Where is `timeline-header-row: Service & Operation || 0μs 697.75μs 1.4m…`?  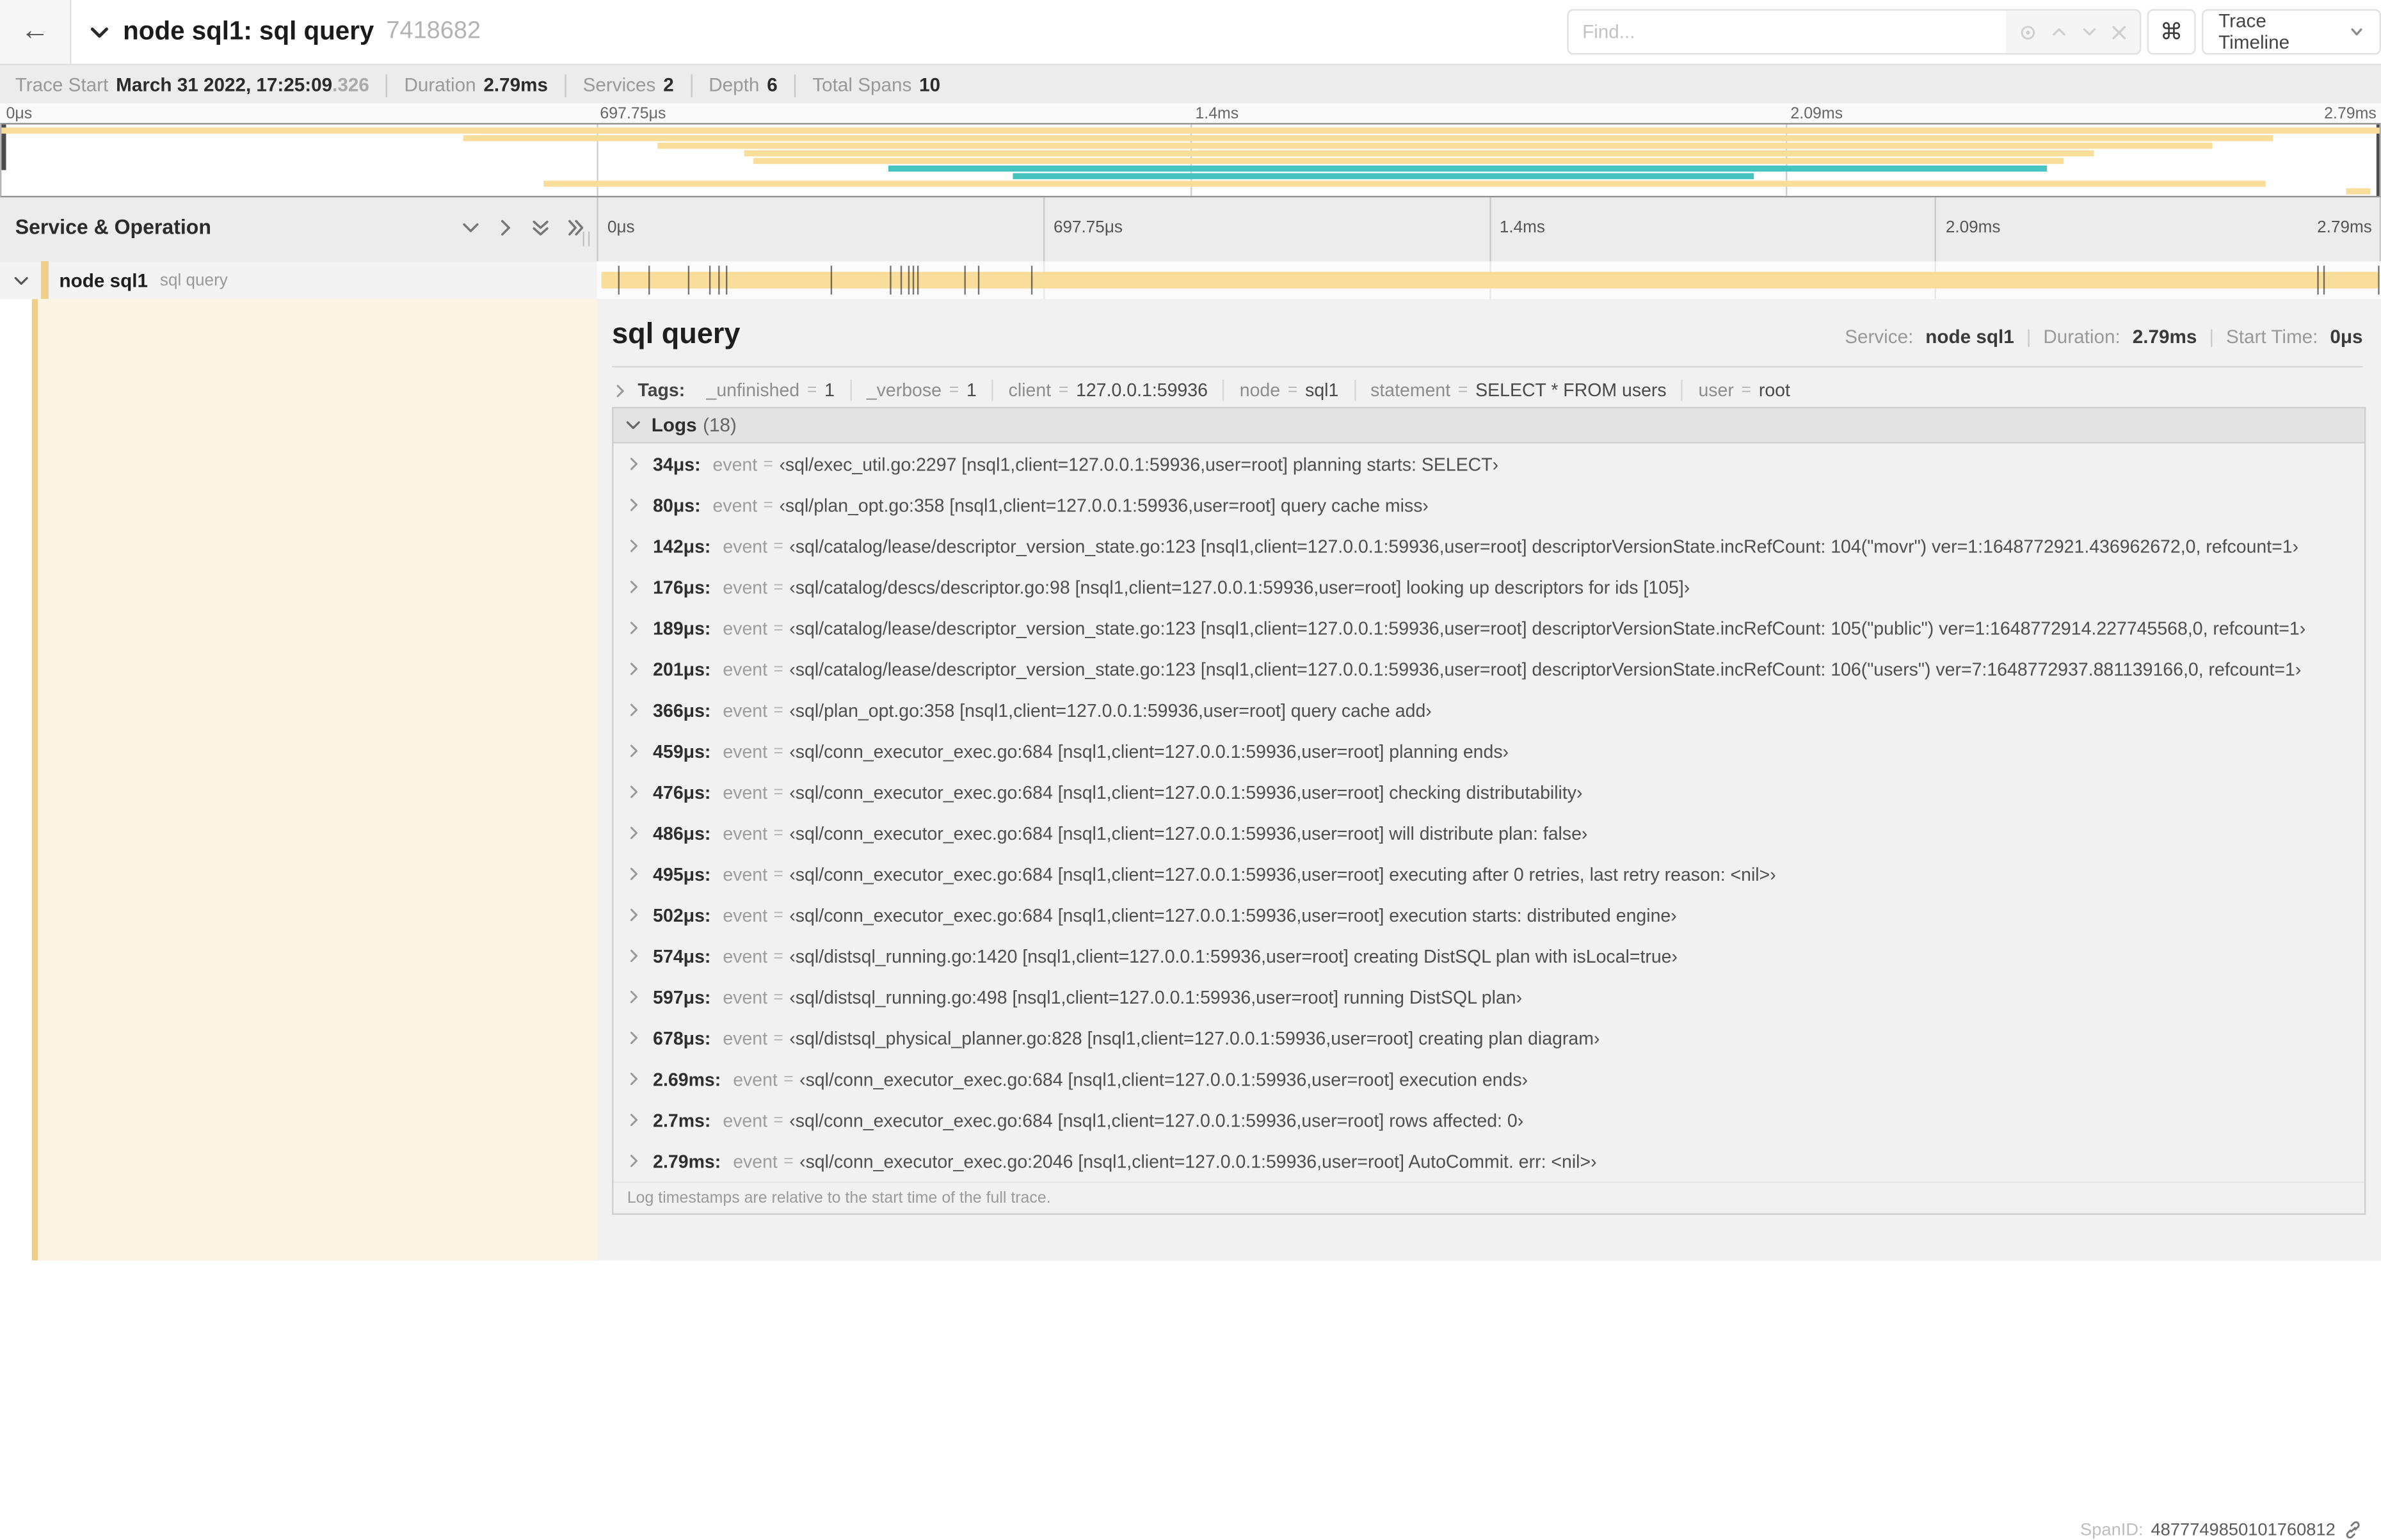 timeline-header-row: Service & Operation || 0μs 697.75μs 1.4m… is located at coordinates (1190, 230).